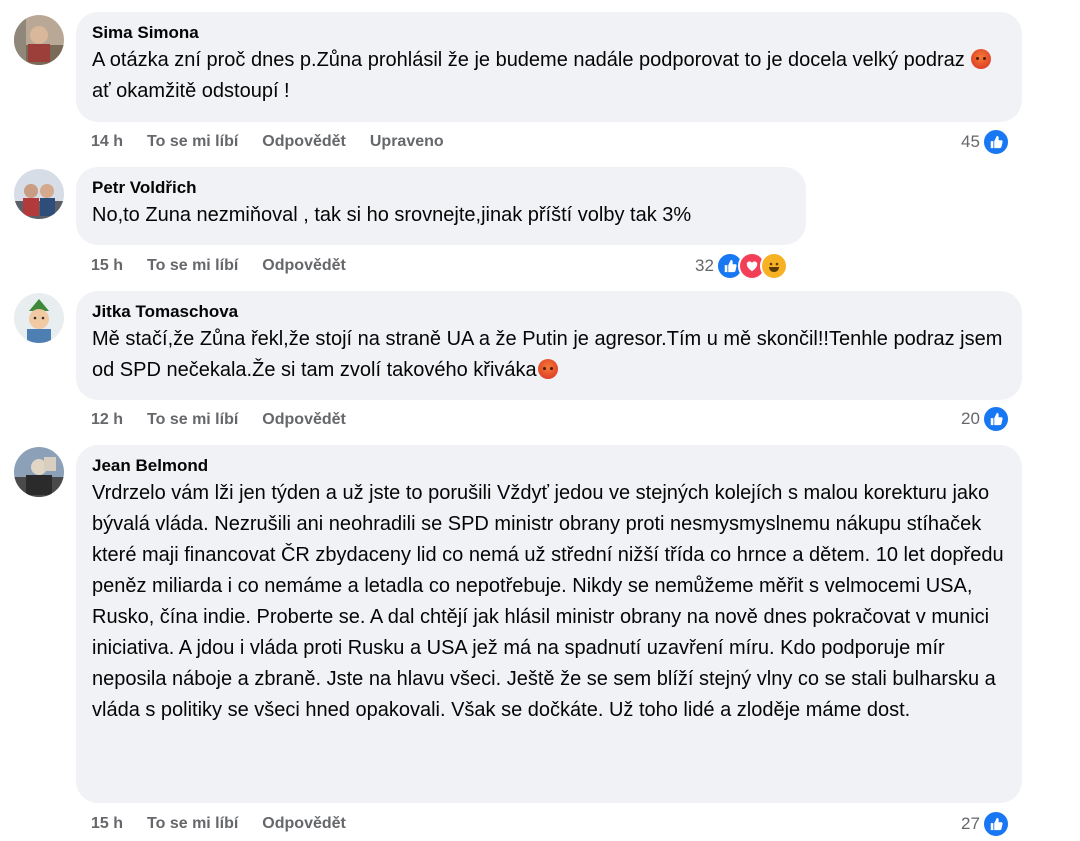 This screenshot has height=841, width=1080. Describe the element at coordinates (107, 420) in the screenshot. I see `comment-timestamp: 12 h` at that location.